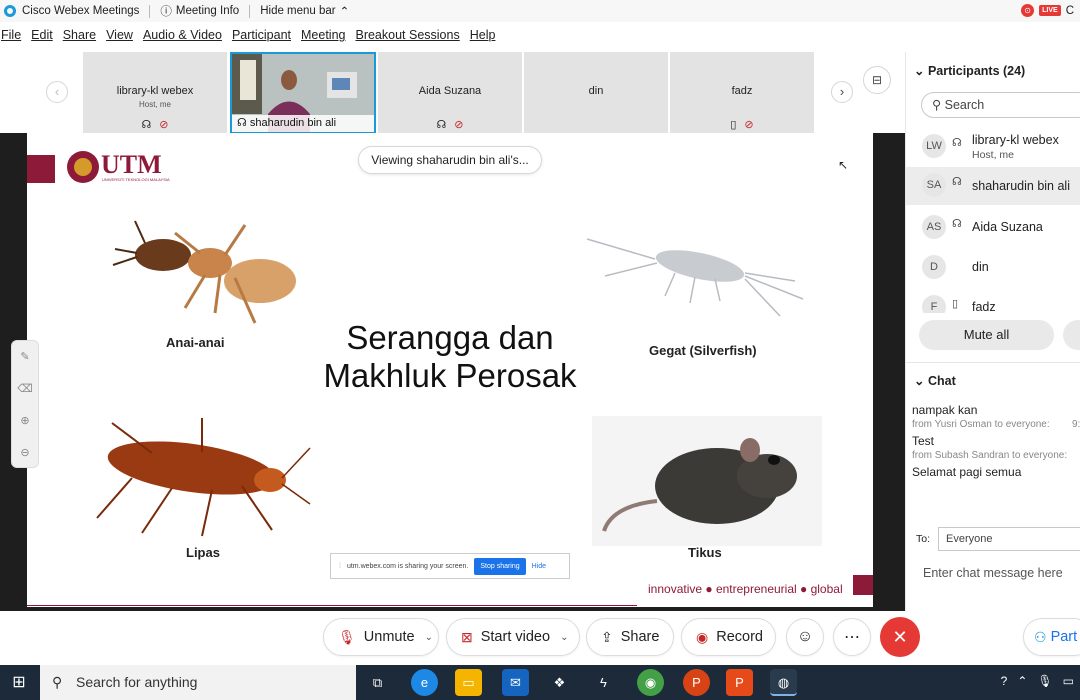  I want to click on network-icon: ▭, so click(1068, 681).